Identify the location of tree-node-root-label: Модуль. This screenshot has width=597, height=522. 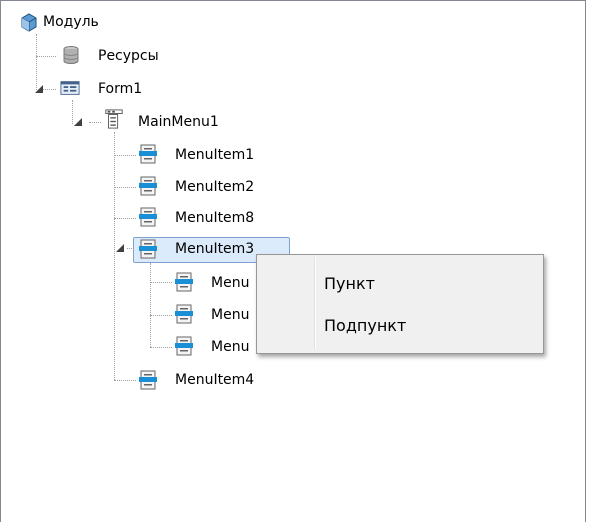
(71, 22).